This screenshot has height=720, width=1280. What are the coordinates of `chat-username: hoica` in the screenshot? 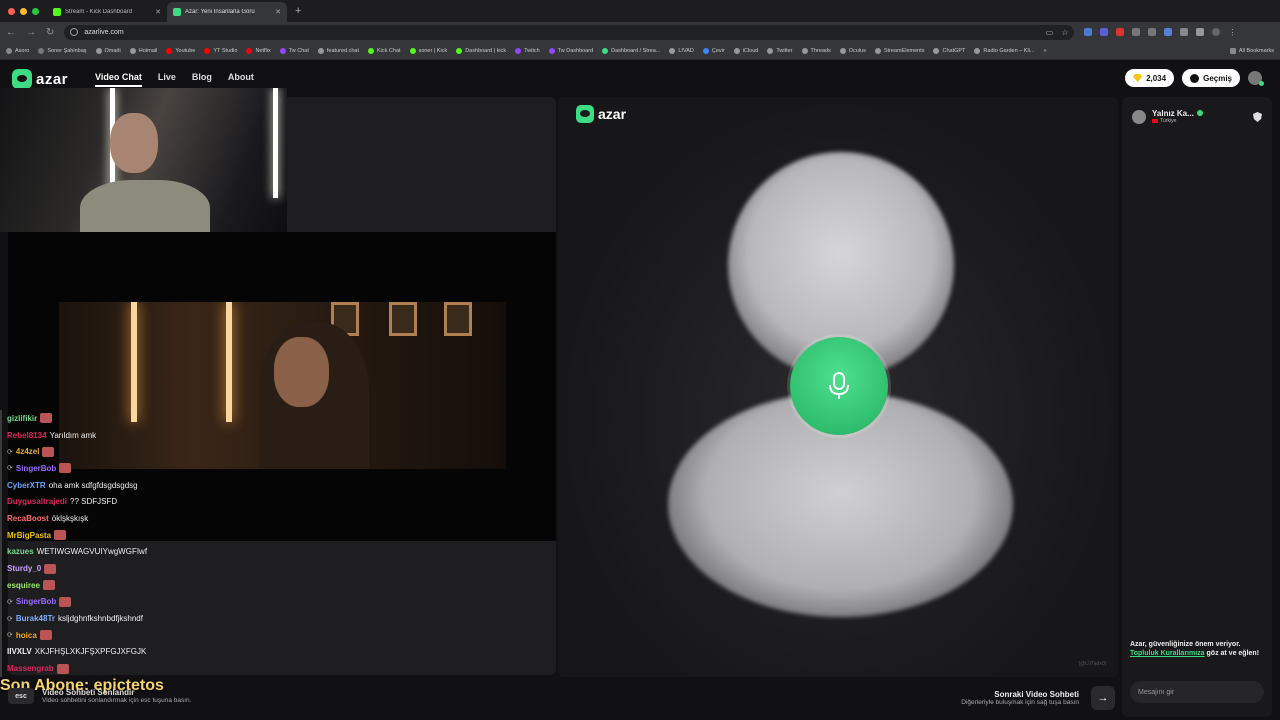 It's located at (26, 635).